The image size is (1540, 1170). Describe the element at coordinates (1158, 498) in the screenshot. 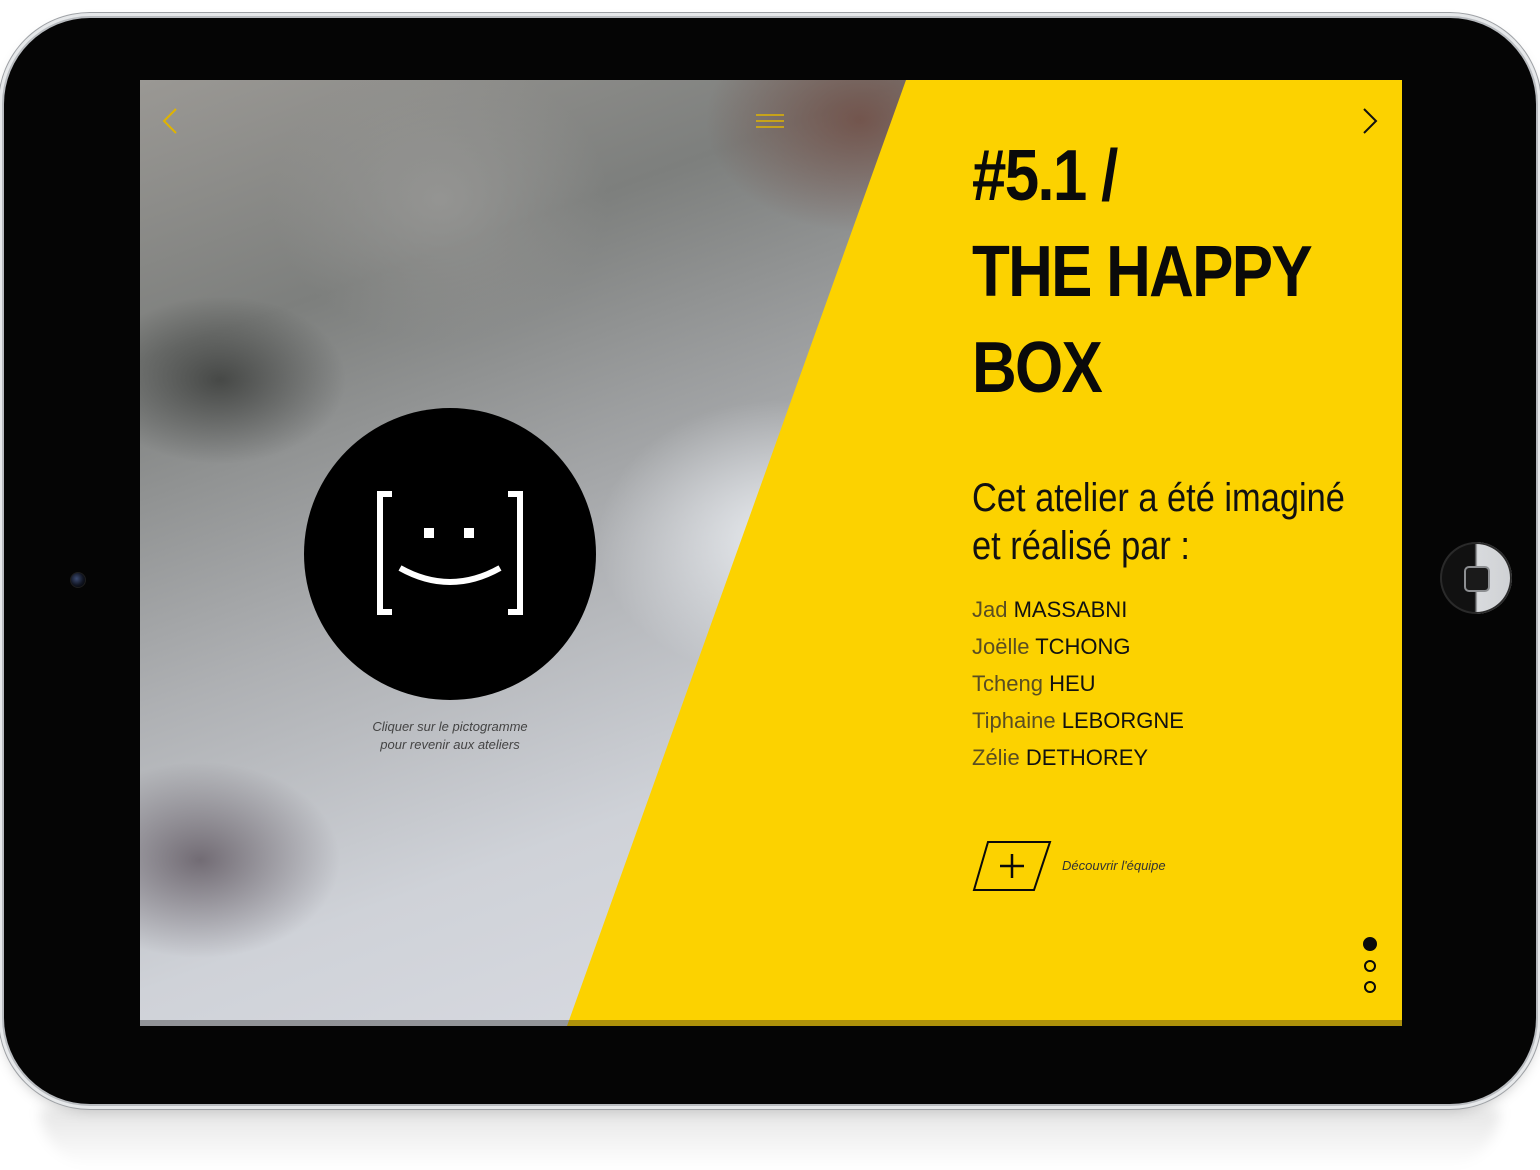

I see `intro-line-1: Cet atelier a été imaginé` at that location.